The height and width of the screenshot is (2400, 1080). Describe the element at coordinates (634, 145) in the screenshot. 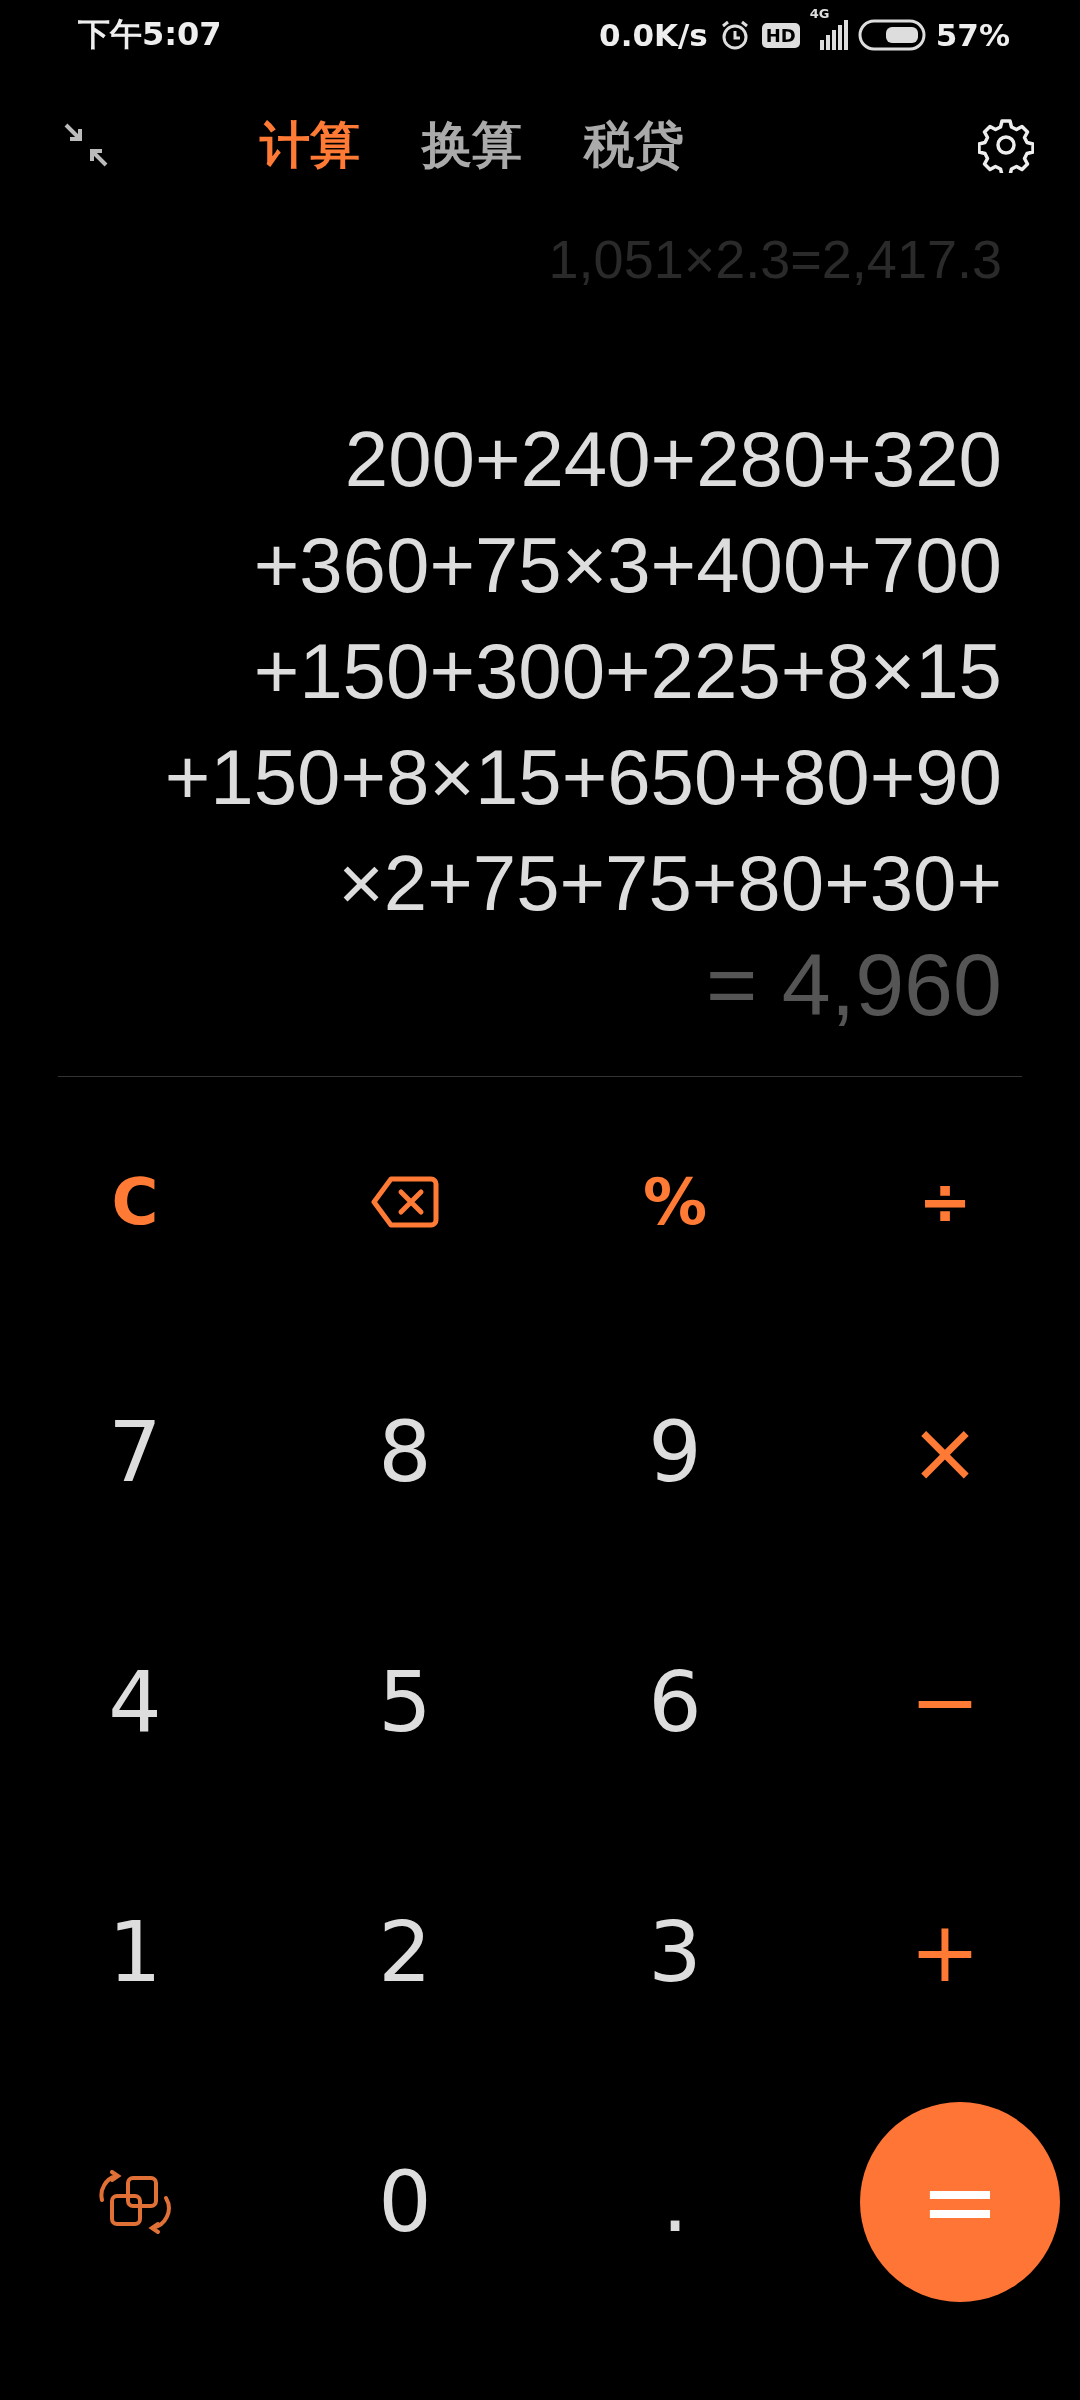

I see `tab: 税贷` at that location.